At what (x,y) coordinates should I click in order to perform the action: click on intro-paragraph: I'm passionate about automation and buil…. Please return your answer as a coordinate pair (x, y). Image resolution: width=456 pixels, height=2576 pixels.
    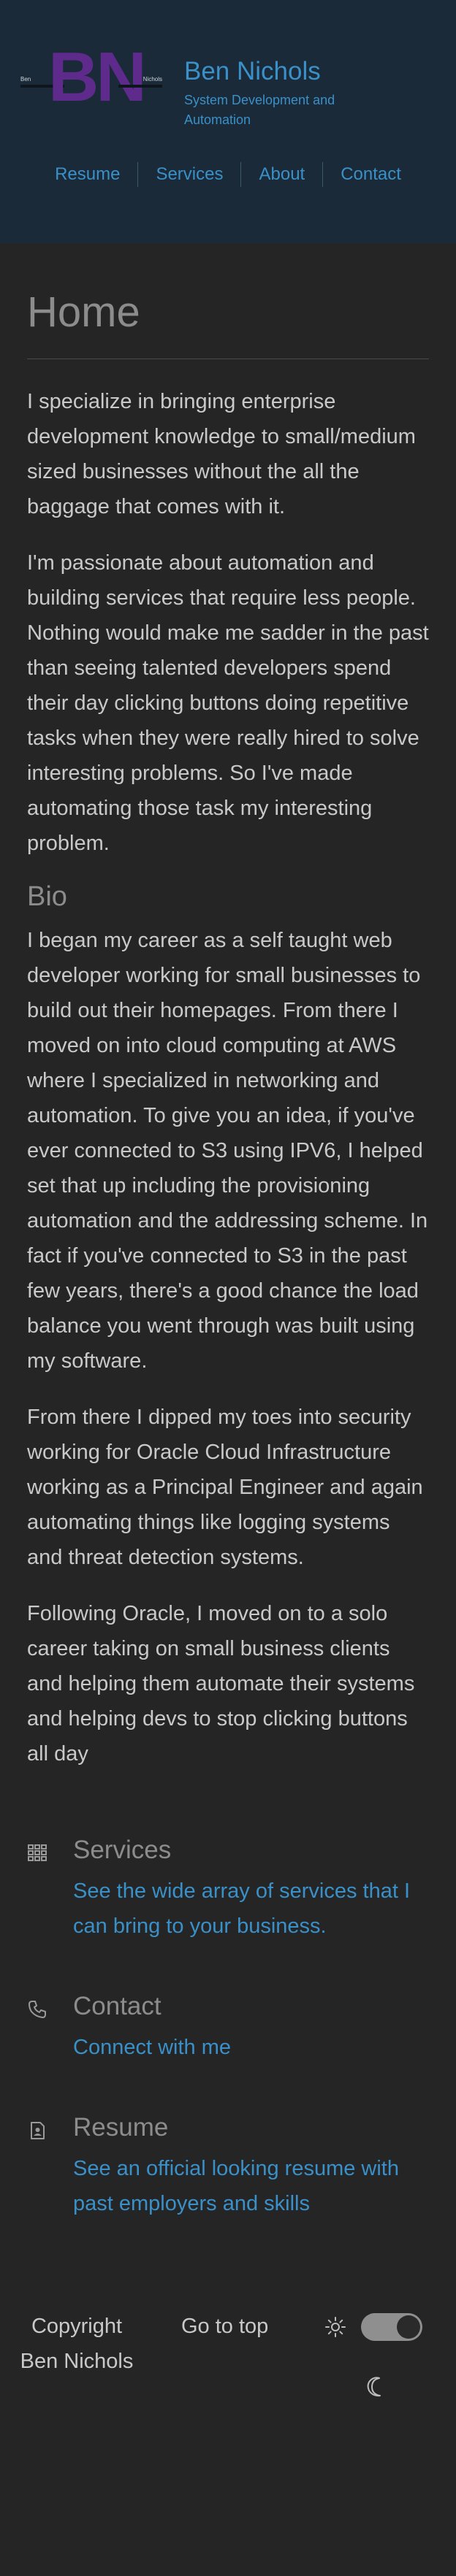
    Looking at the image, I should click on (228, 703).